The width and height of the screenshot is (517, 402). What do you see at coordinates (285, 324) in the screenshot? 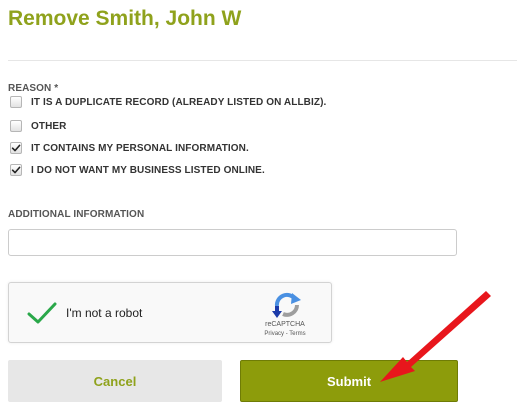
I see `recaptcha-brand: reCAPTCHA` at bounding box center [285, 324].